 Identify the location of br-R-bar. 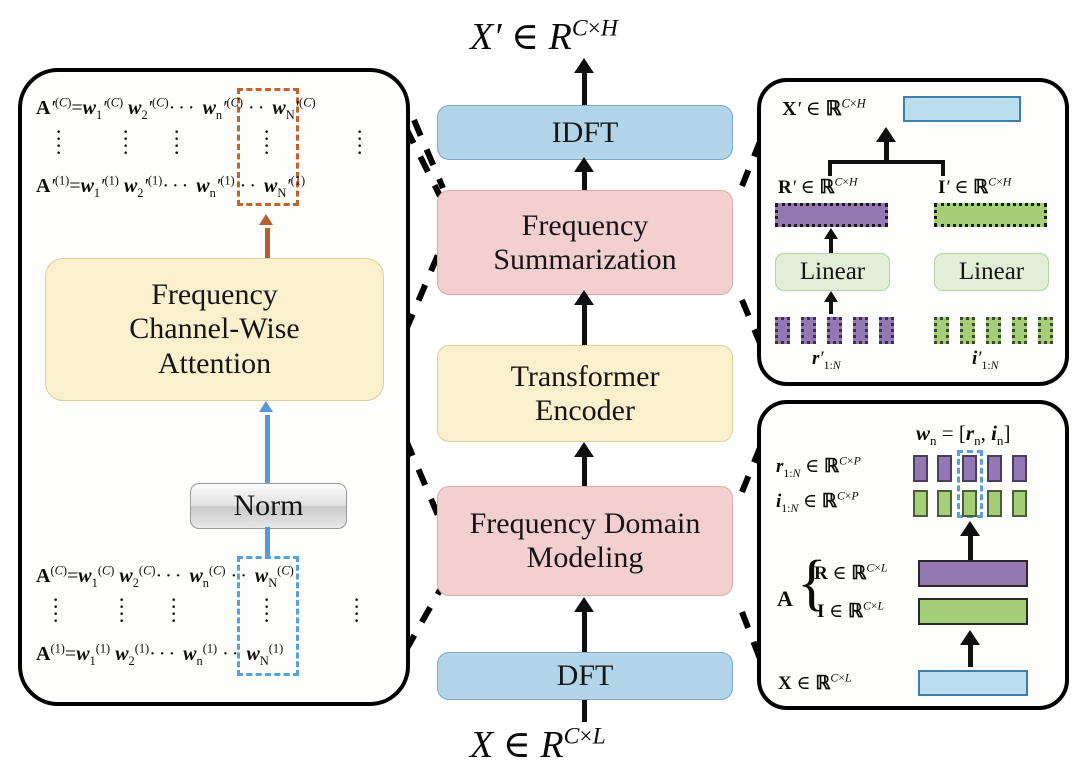
(973, 573).